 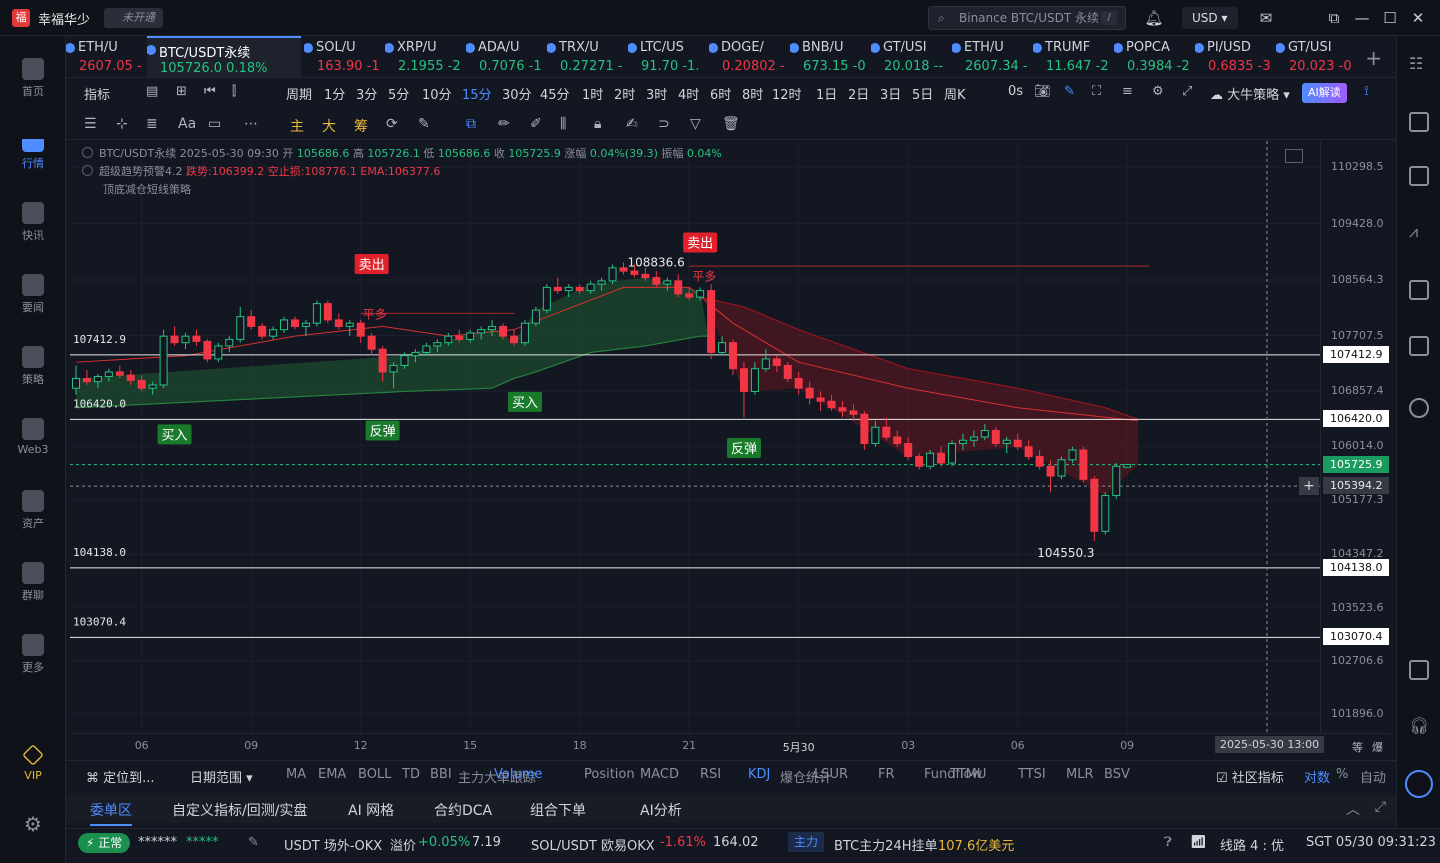 I want to click on ticker-tab: ETH/U 2607.05 -, so click(x=106, y=57).